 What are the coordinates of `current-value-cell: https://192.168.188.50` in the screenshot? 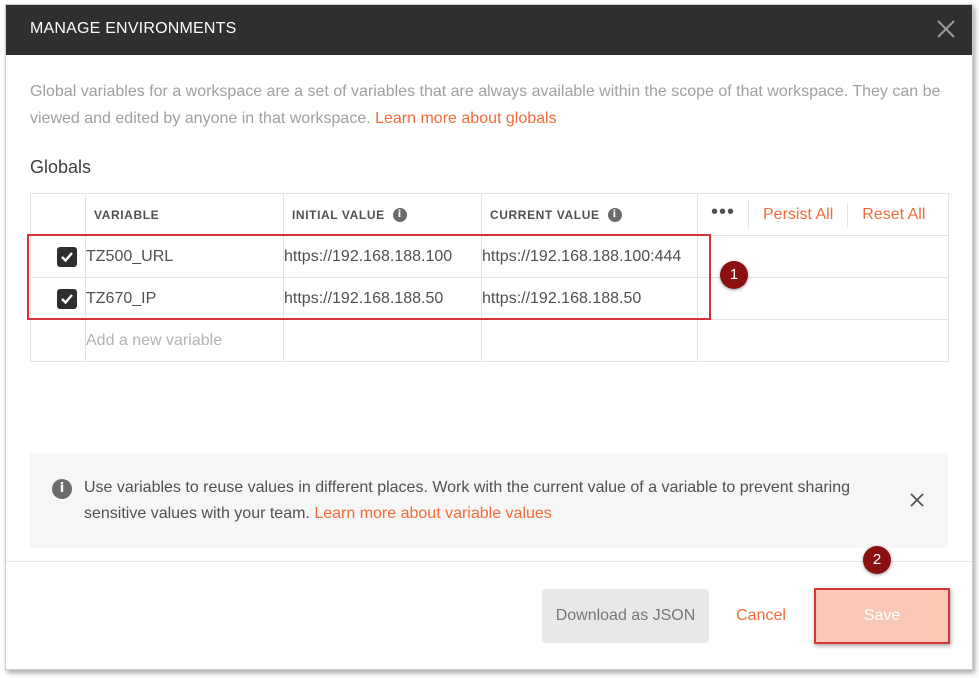 It's located at (589, 298).